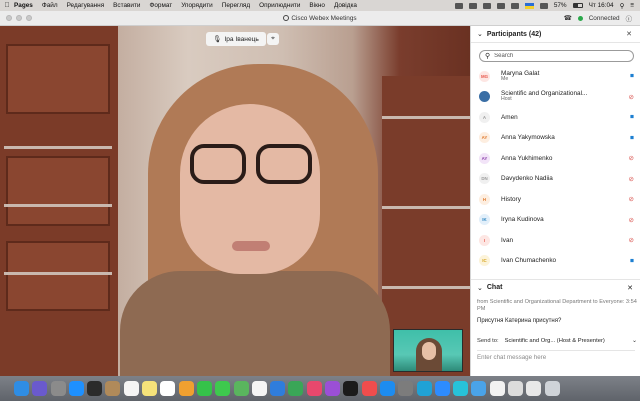 This screenshot has width=640, height=401. What do you see at coordinates (484, 97) in the screenshot?
I see `avatar` at bounding box center [484, 97].